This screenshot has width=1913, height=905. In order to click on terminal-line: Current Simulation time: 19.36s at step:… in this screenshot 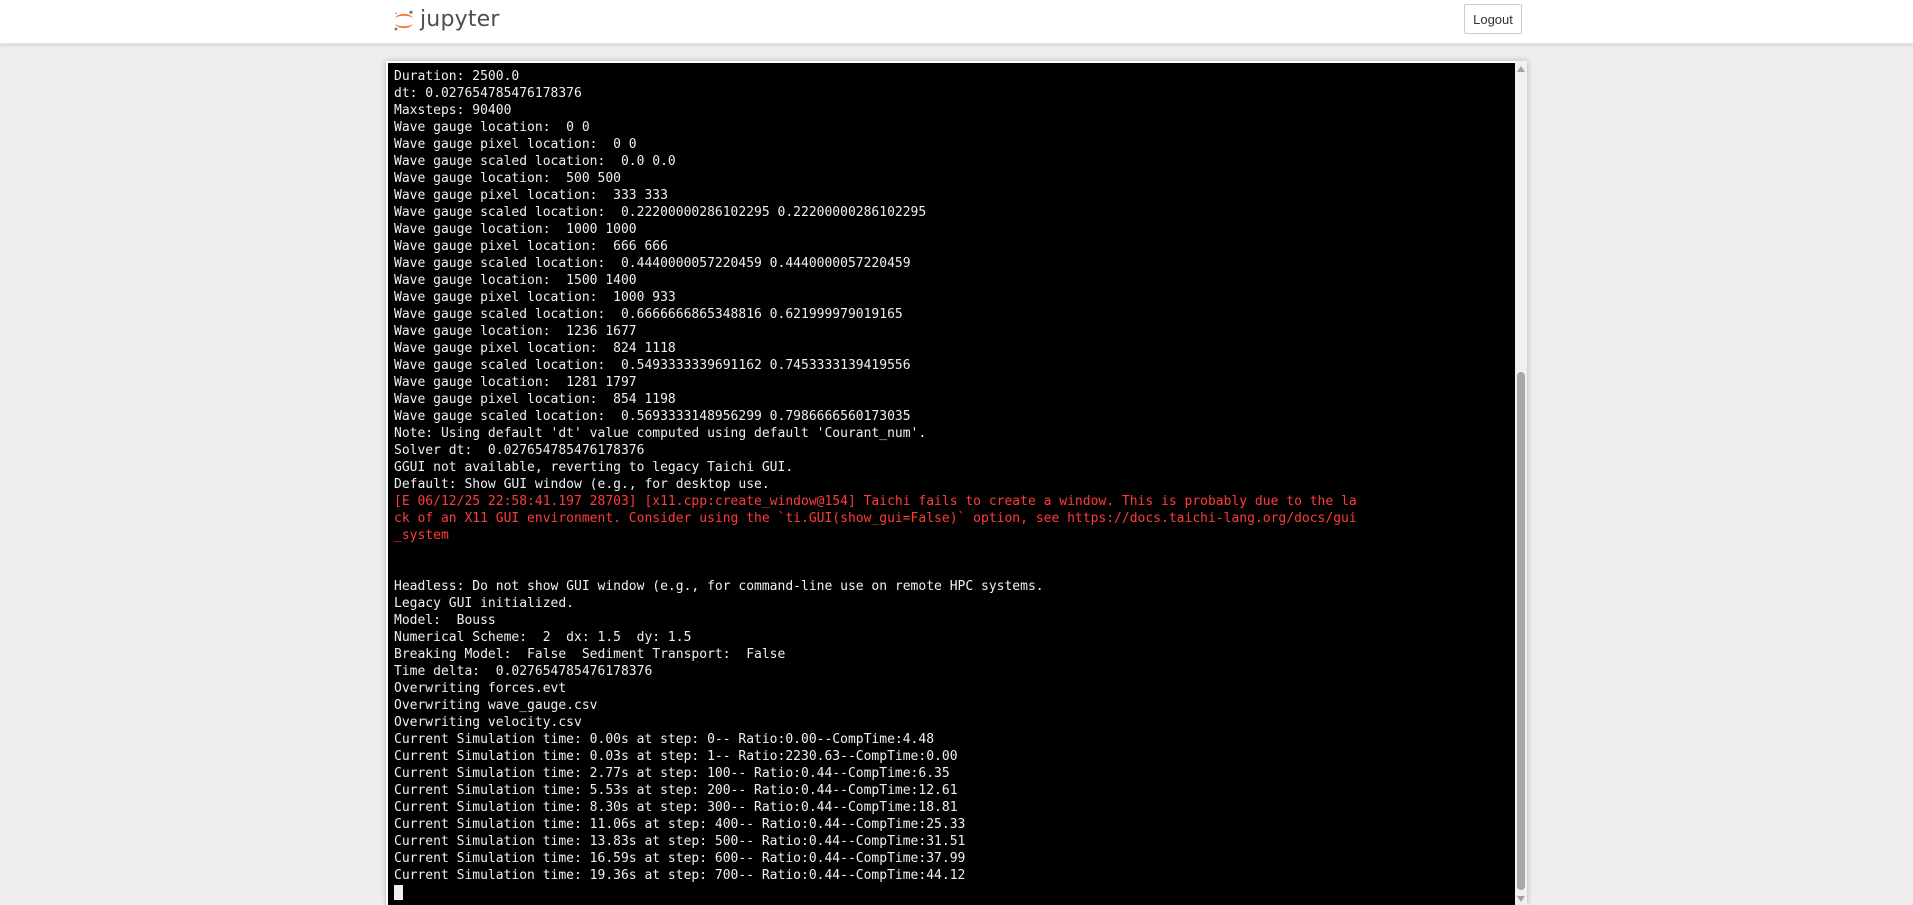, I will do `click(680, 875)`.